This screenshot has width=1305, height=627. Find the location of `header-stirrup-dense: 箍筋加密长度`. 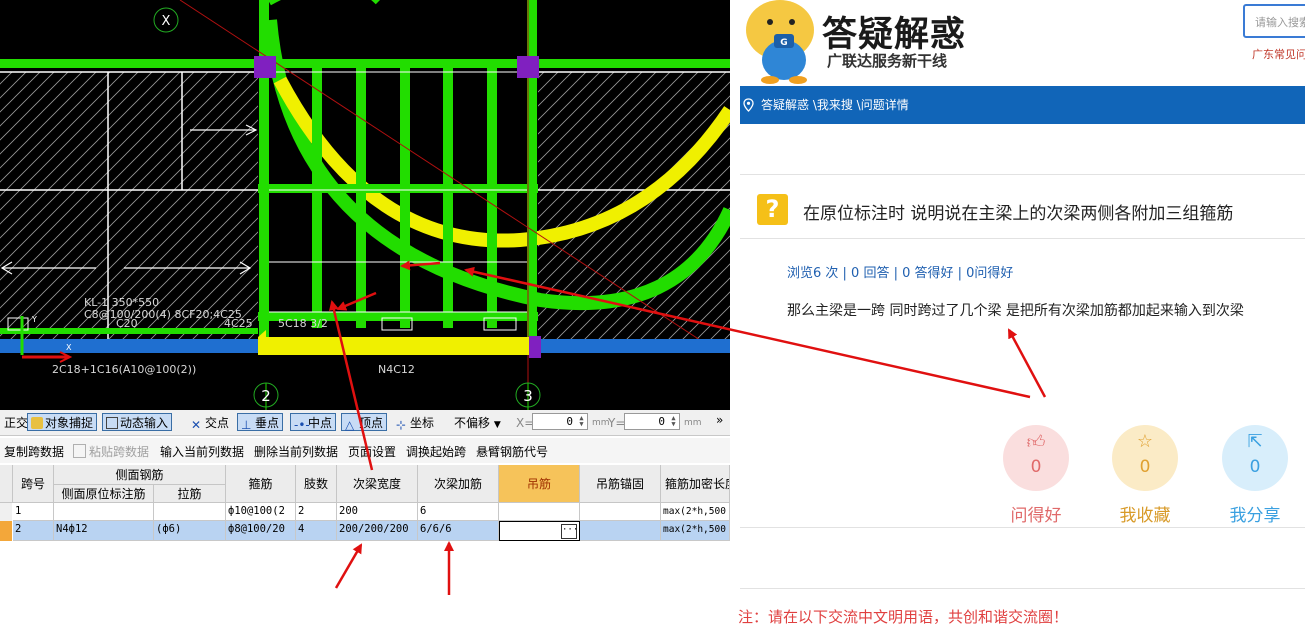

header-stirrup-dense: 箍筋加密长度 is located at coordinates (695, 484).